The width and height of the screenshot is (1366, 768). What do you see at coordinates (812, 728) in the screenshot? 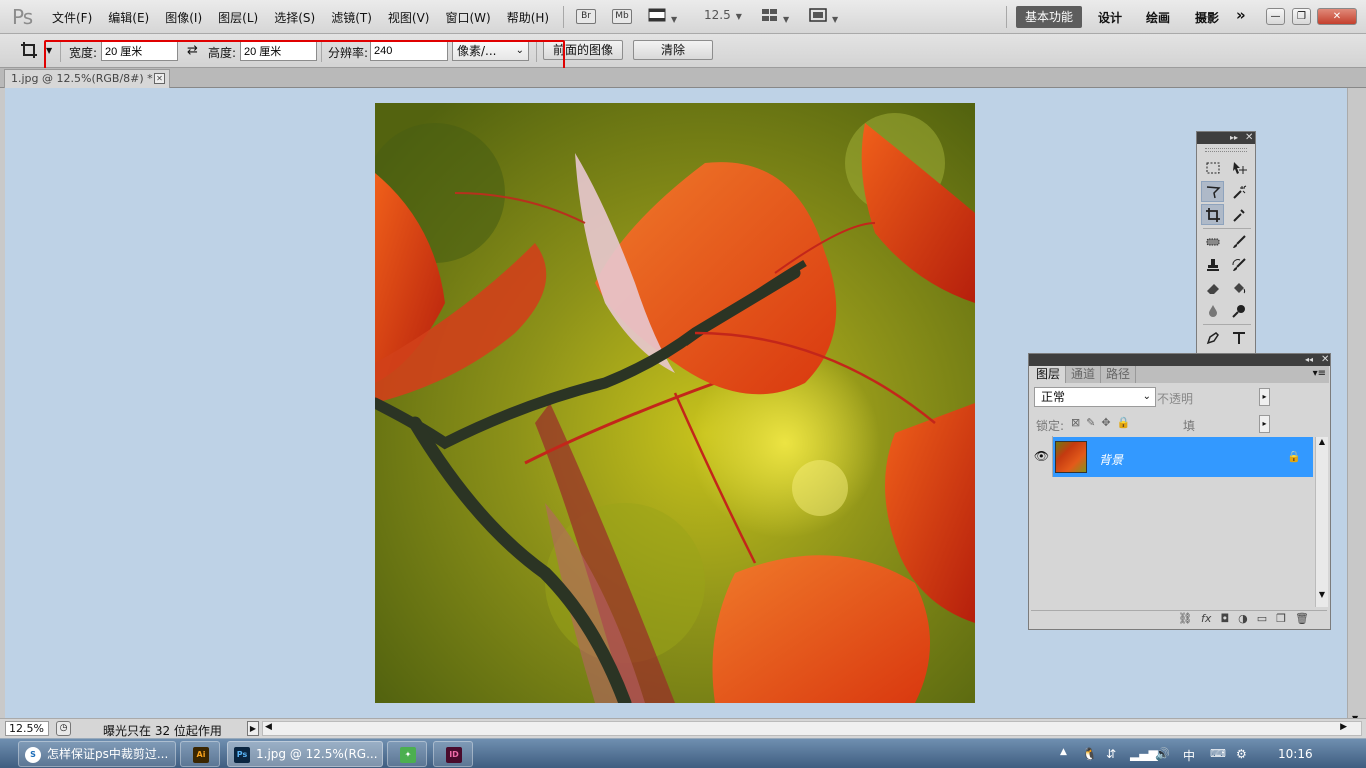
I see `canvas-horizontal-scrollbar: ◀ ▶` at bounding box center [812, 728].